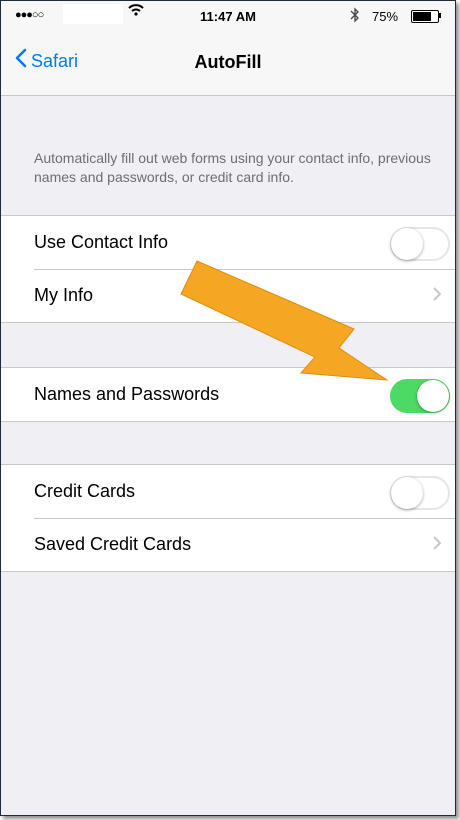  What do you see at coordinates (113, 544) in the screenshot?
I see `row-label: Saved Credit Cards` at bounding box center [113, 544].